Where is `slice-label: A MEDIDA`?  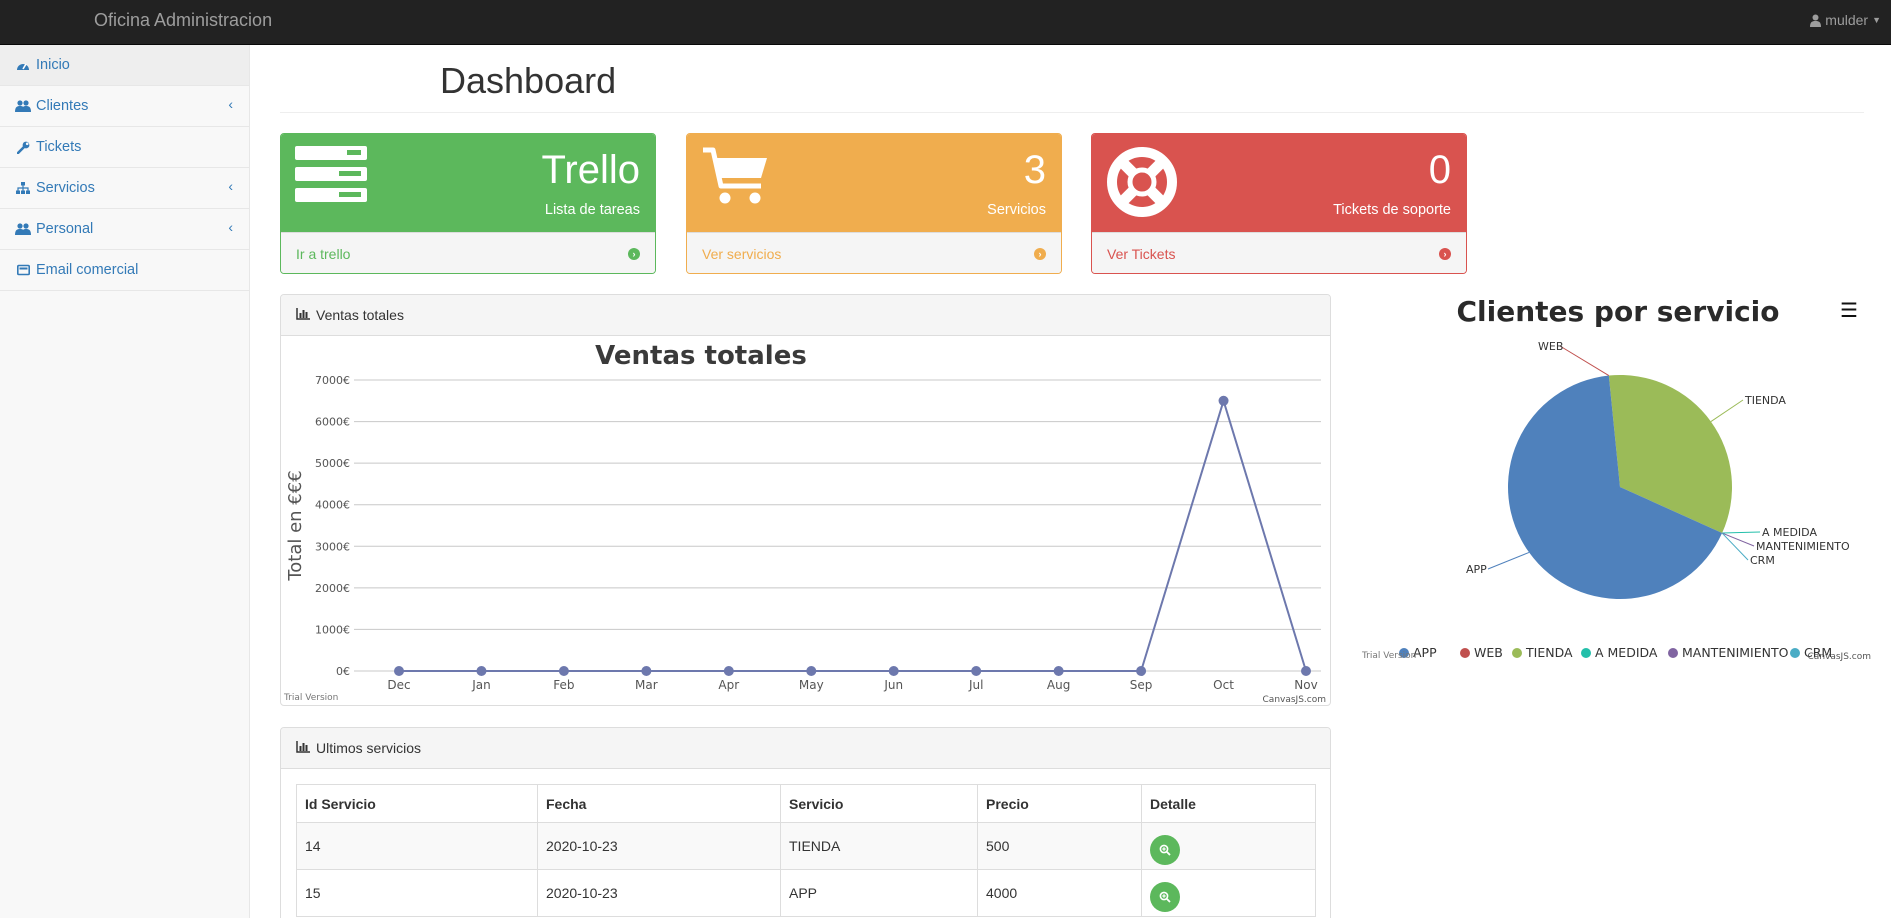 slice-label: A MEDIDA is located at coordinates (1789, 532).